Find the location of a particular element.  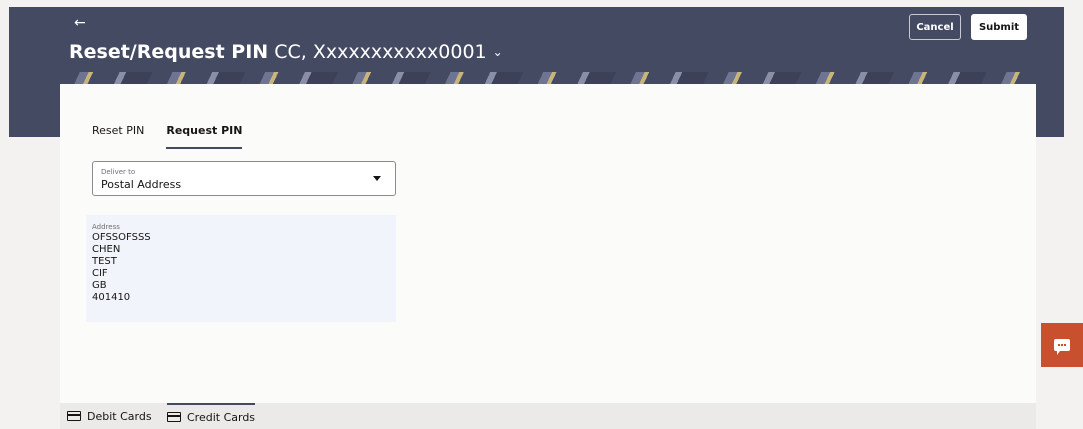

tab-debit-cards: Debit Cards is located at coordinates (109, 416).